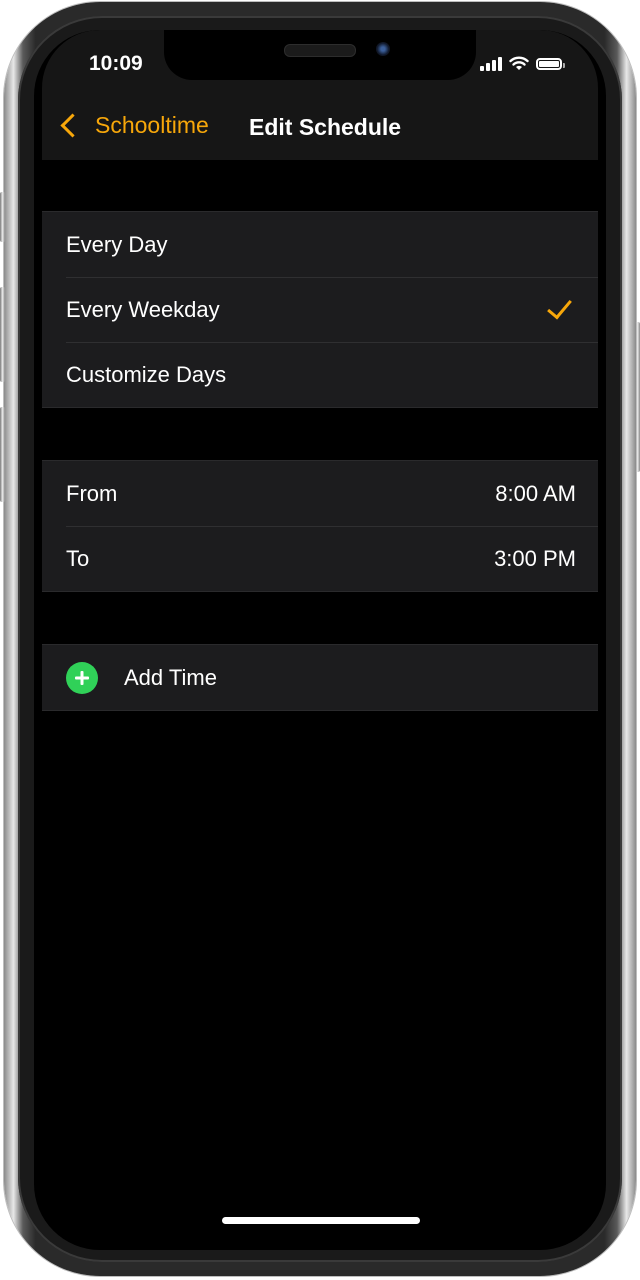  I want to click on from-time-row: From 8:00 AM, so click(320, 493).